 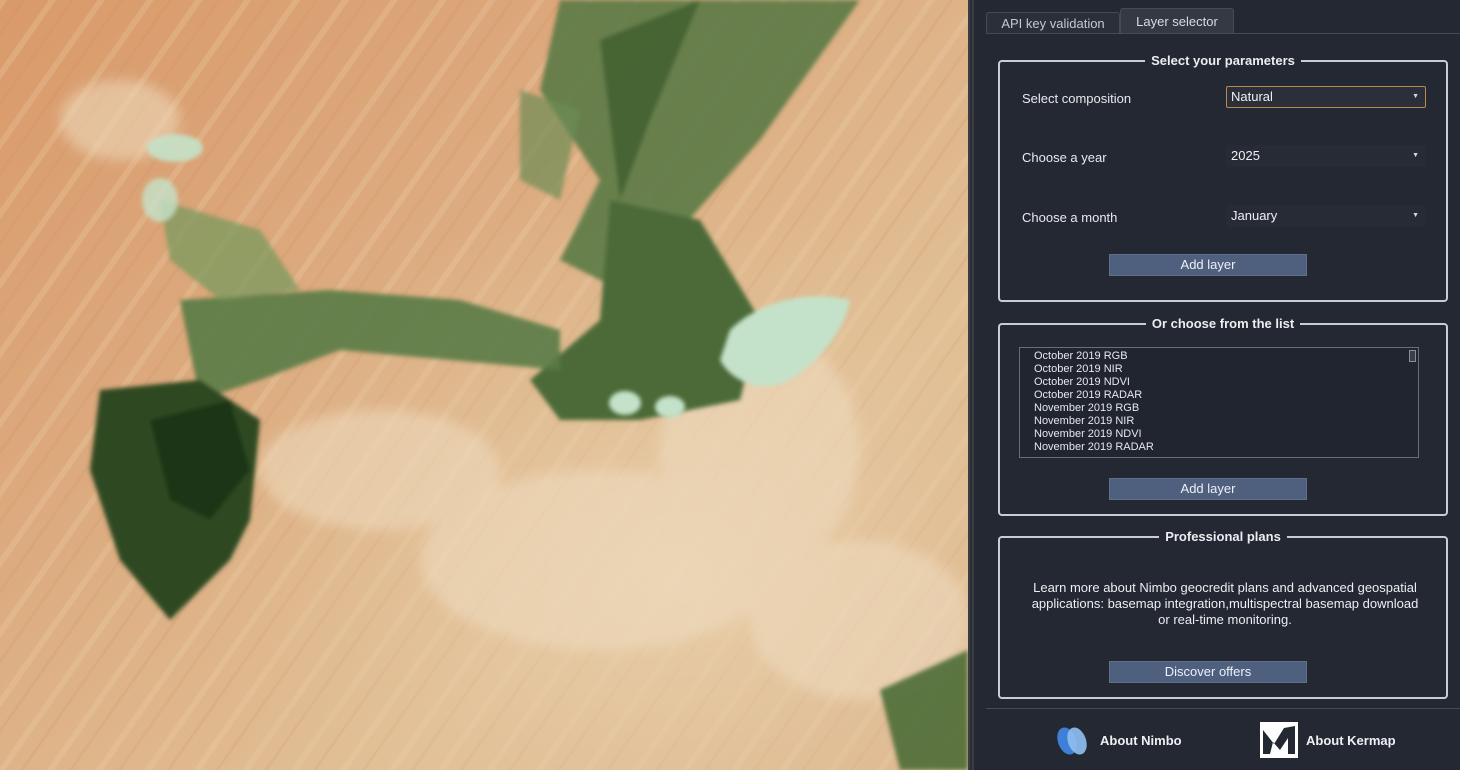 I want to click on composition-value: Natural, so click(x=1252, y=96).